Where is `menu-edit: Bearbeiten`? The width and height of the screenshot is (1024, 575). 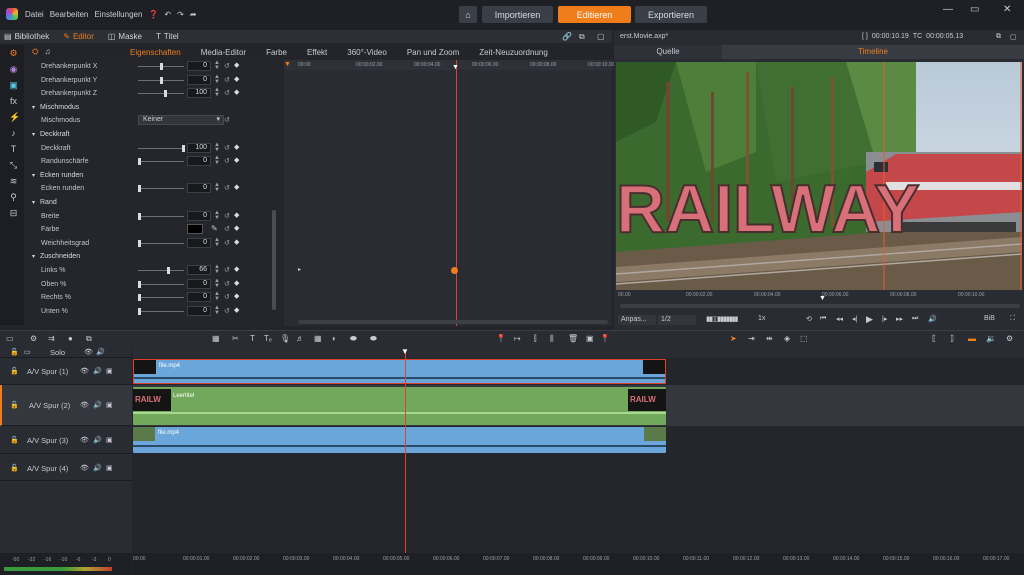
menu-edit: Bearbeiten is located at coordinates (69, 14).